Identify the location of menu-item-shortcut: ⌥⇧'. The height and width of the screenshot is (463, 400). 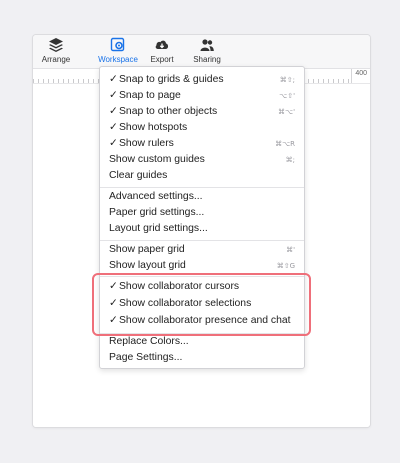
(287, 96).